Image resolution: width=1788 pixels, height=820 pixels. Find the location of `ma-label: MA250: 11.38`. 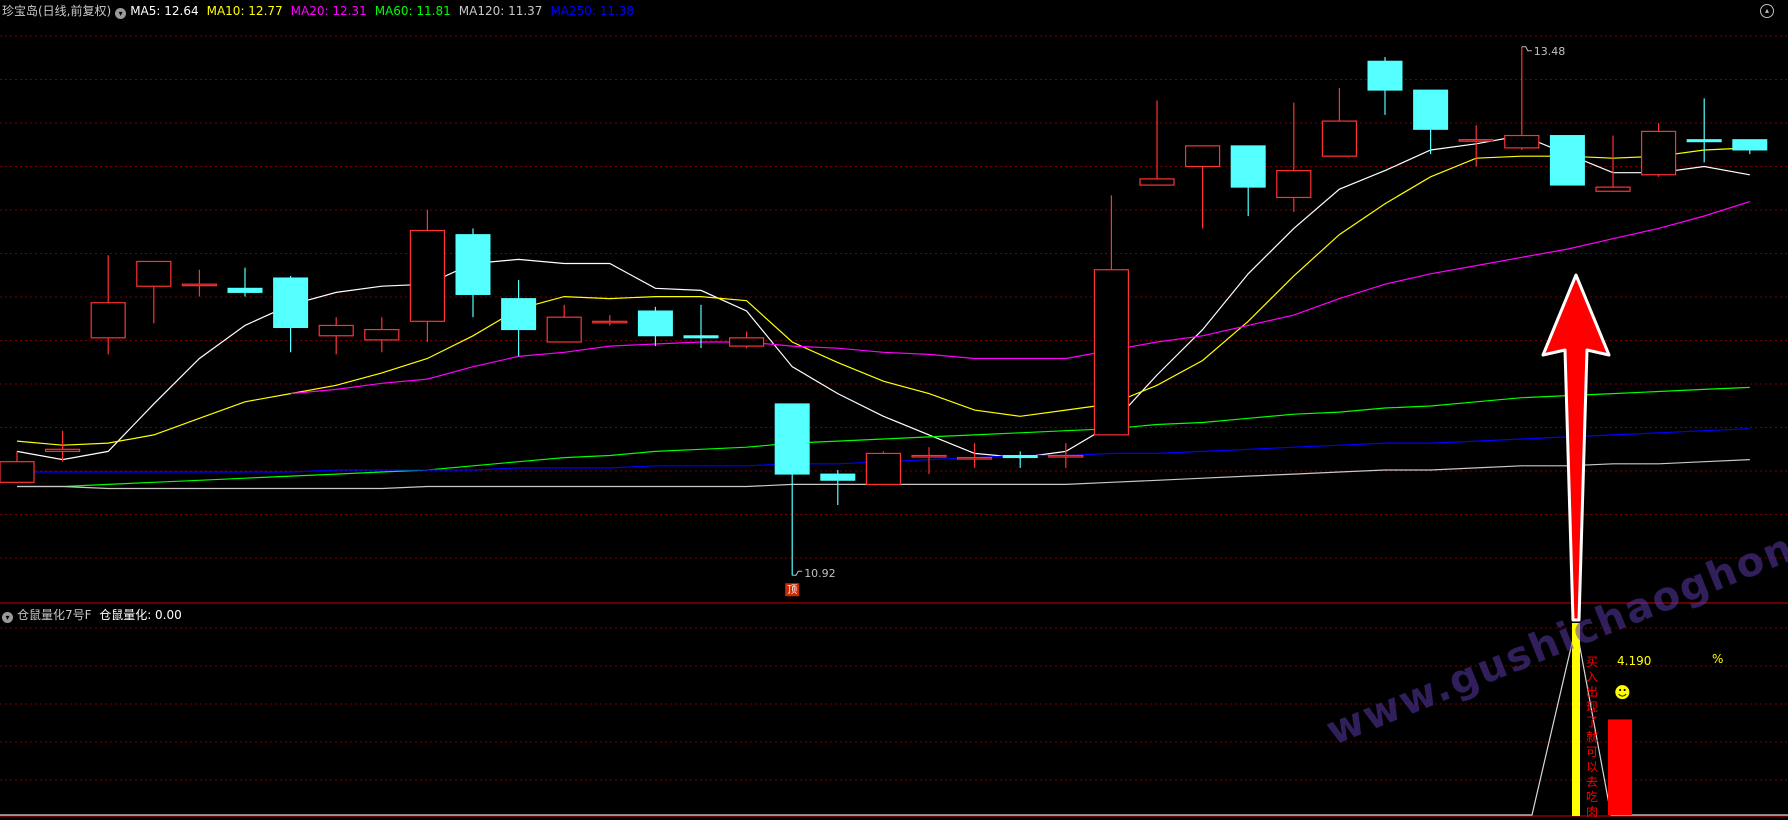

ma-label: MA250: 11.38 is located at coordinates (592, 11).